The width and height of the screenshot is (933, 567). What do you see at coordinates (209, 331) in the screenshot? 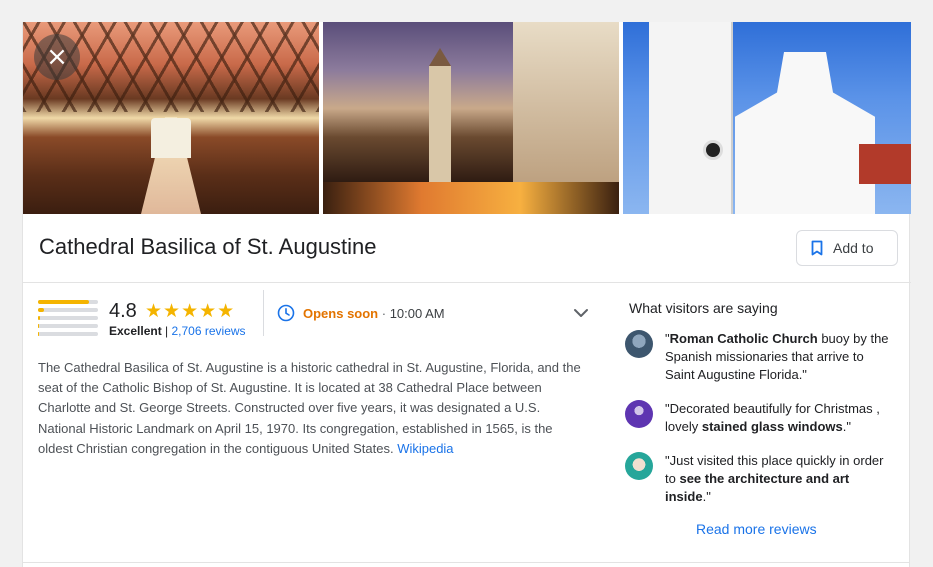
I see `reviews-link: 2,706 reviews` at bounding box center [209, 331].